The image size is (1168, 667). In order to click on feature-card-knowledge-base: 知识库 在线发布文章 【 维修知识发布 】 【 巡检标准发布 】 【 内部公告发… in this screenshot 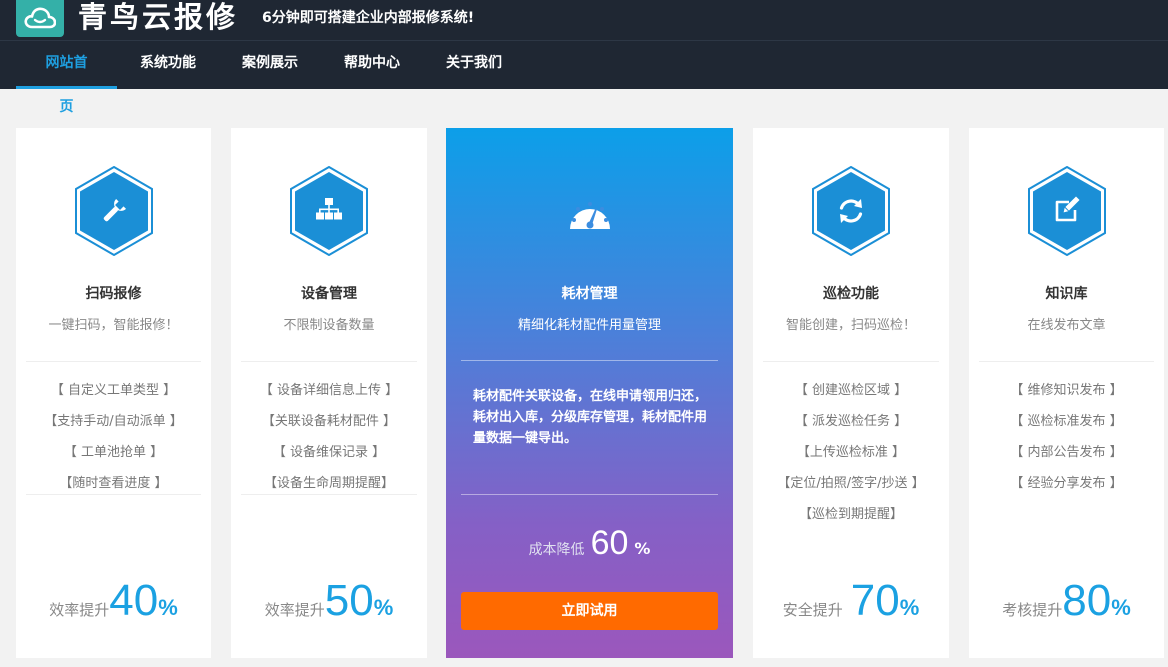, I will do `click(1066, 393)`.